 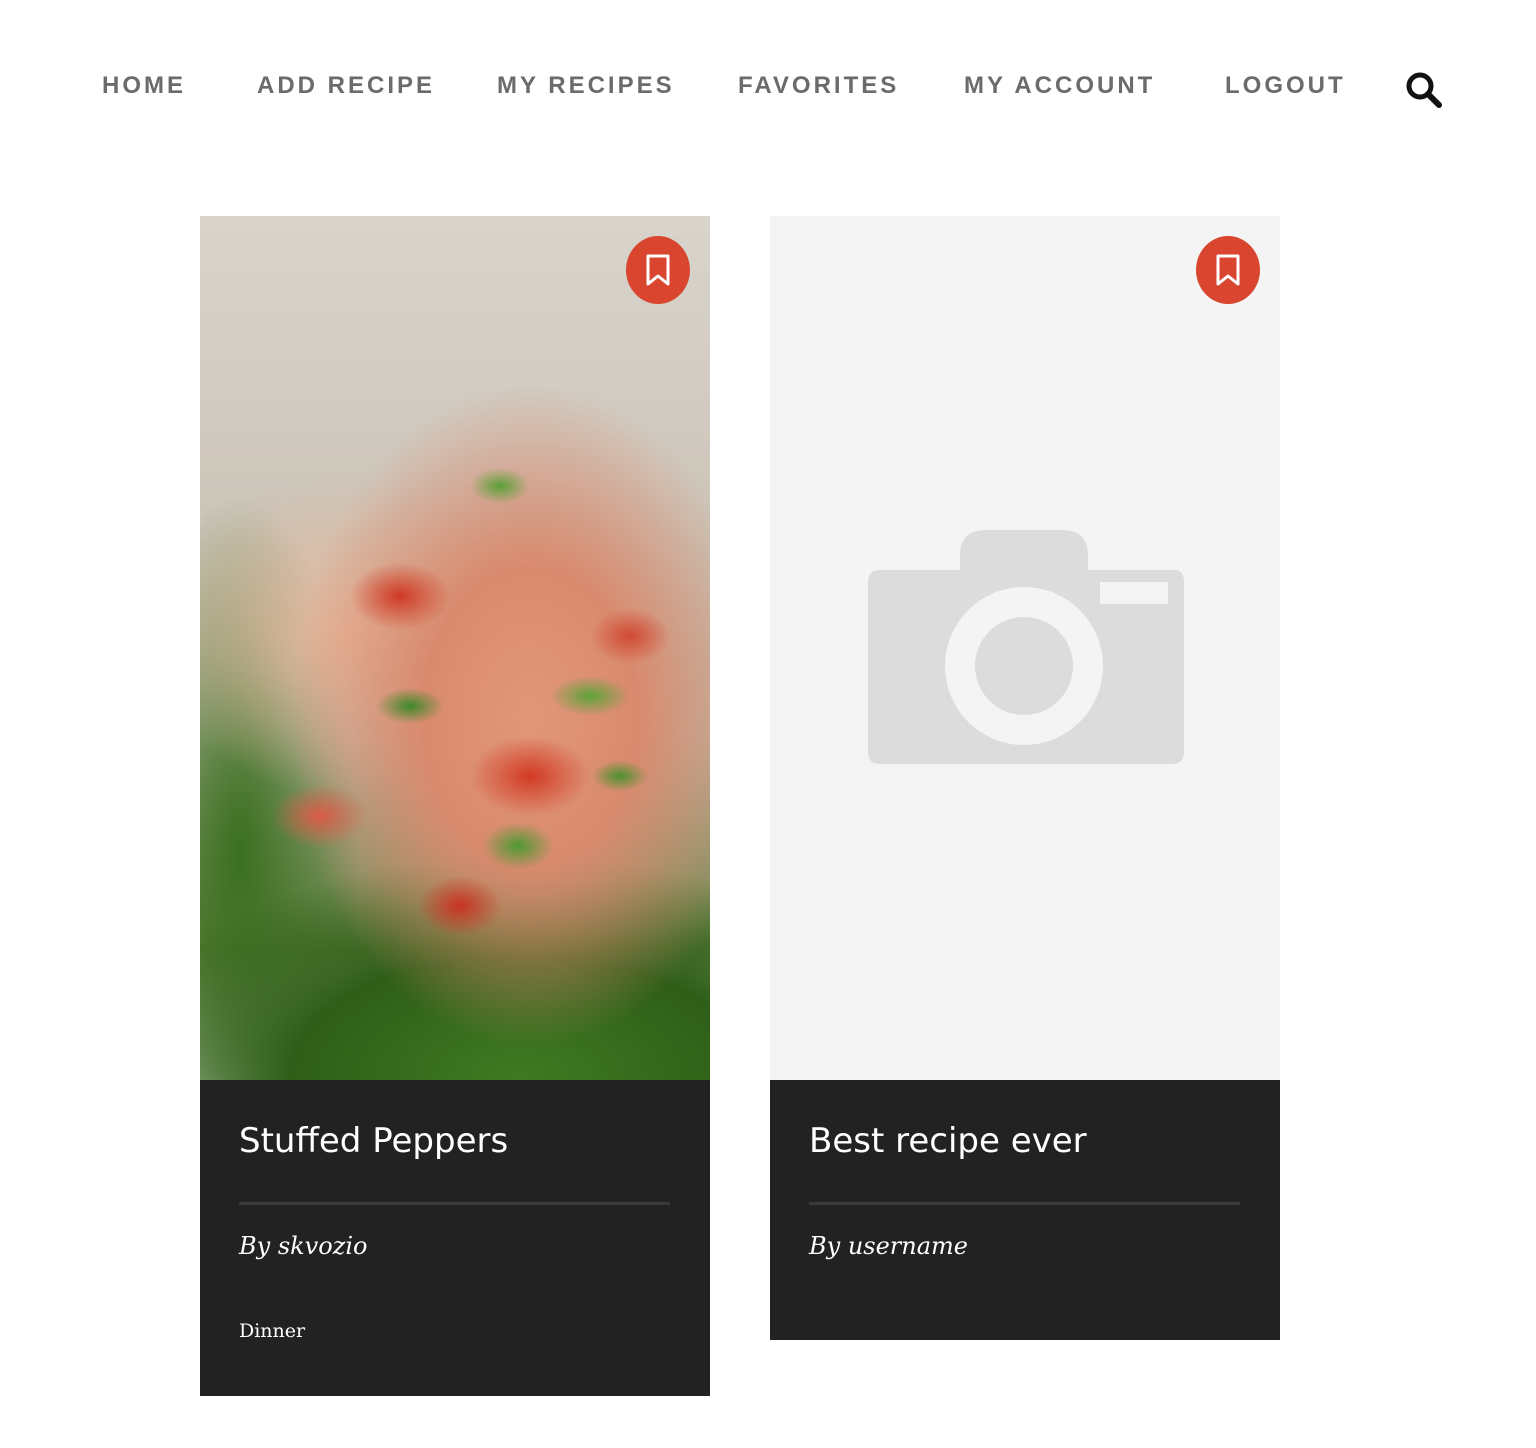 What do you see at coordinates (1285, 86) in the screenshot?
I see `nav-logout-link: LOGOUT` at bounding box center [1285, 86].